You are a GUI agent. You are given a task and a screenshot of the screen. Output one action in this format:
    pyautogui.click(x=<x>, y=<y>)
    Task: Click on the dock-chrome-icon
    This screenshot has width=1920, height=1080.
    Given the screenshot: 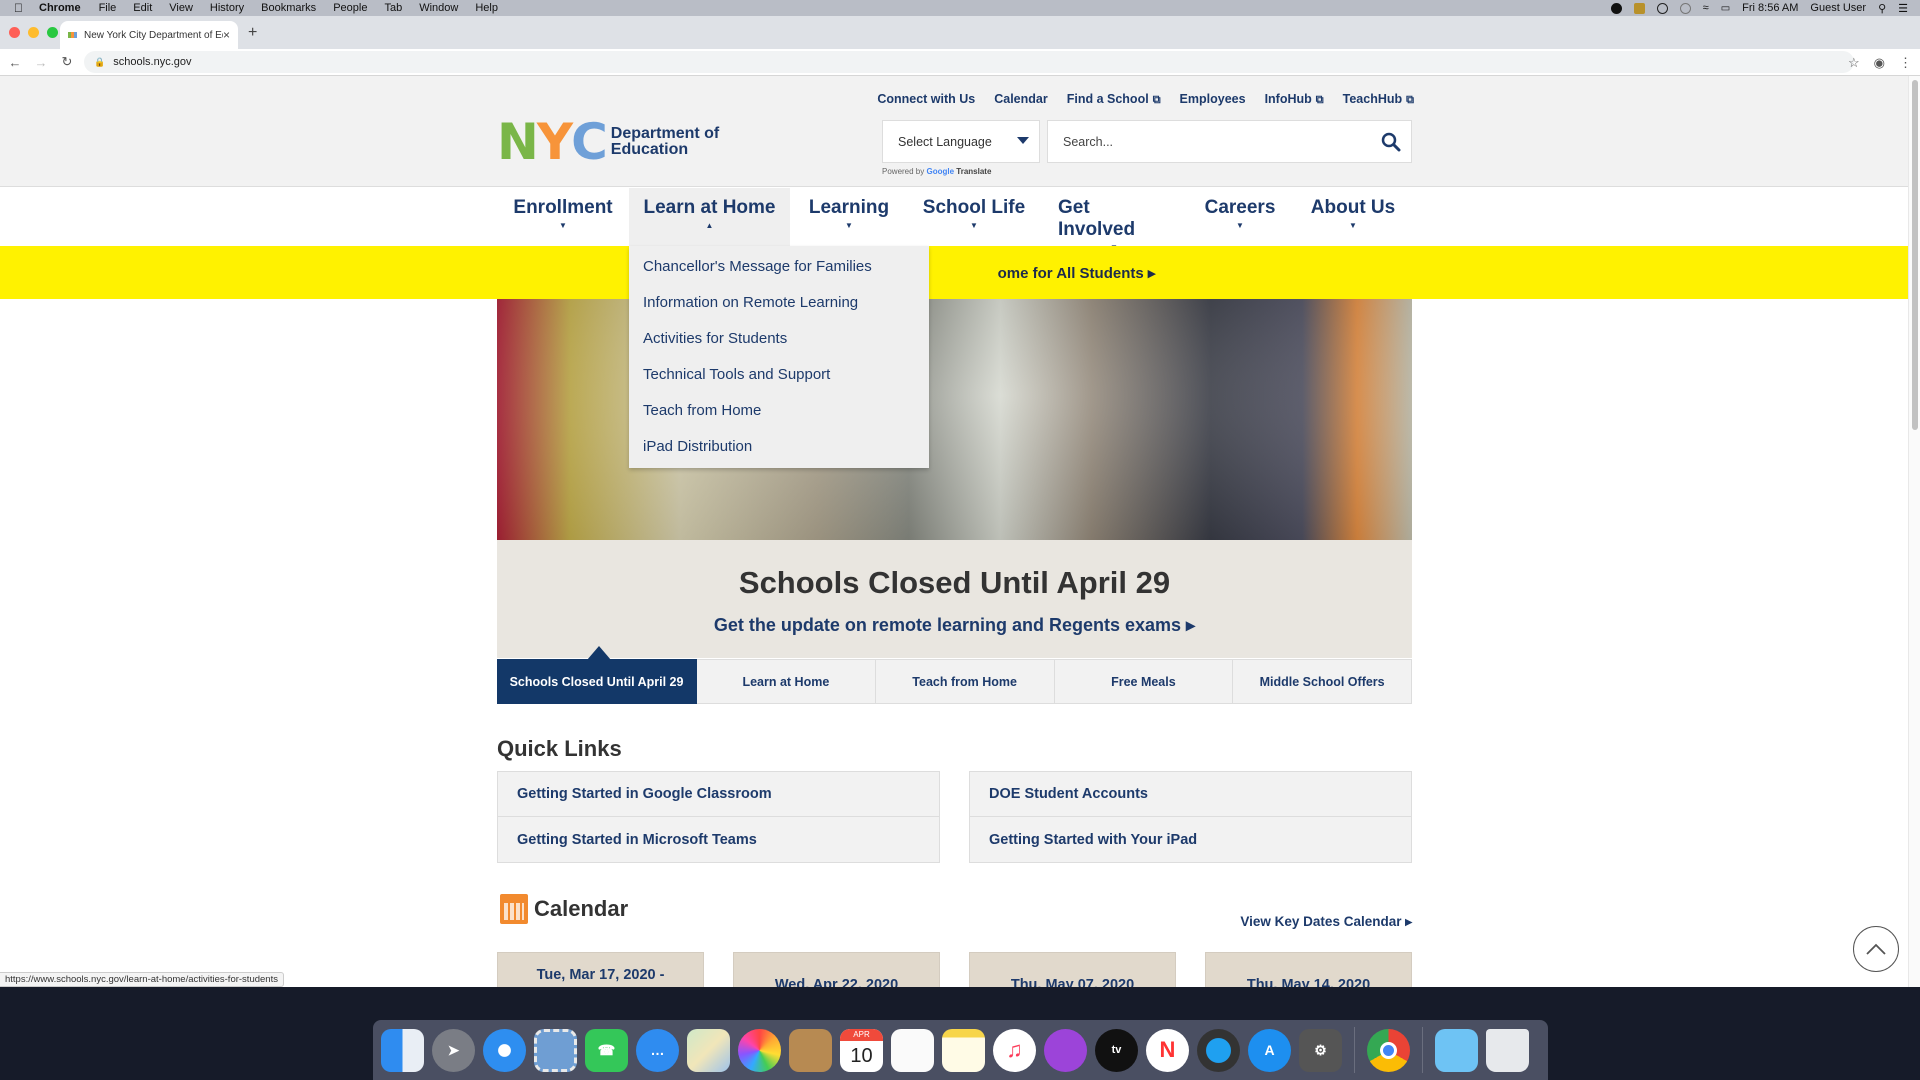 What is the action you would take?
    pyautogui.click(x=1388, y=1050)
    